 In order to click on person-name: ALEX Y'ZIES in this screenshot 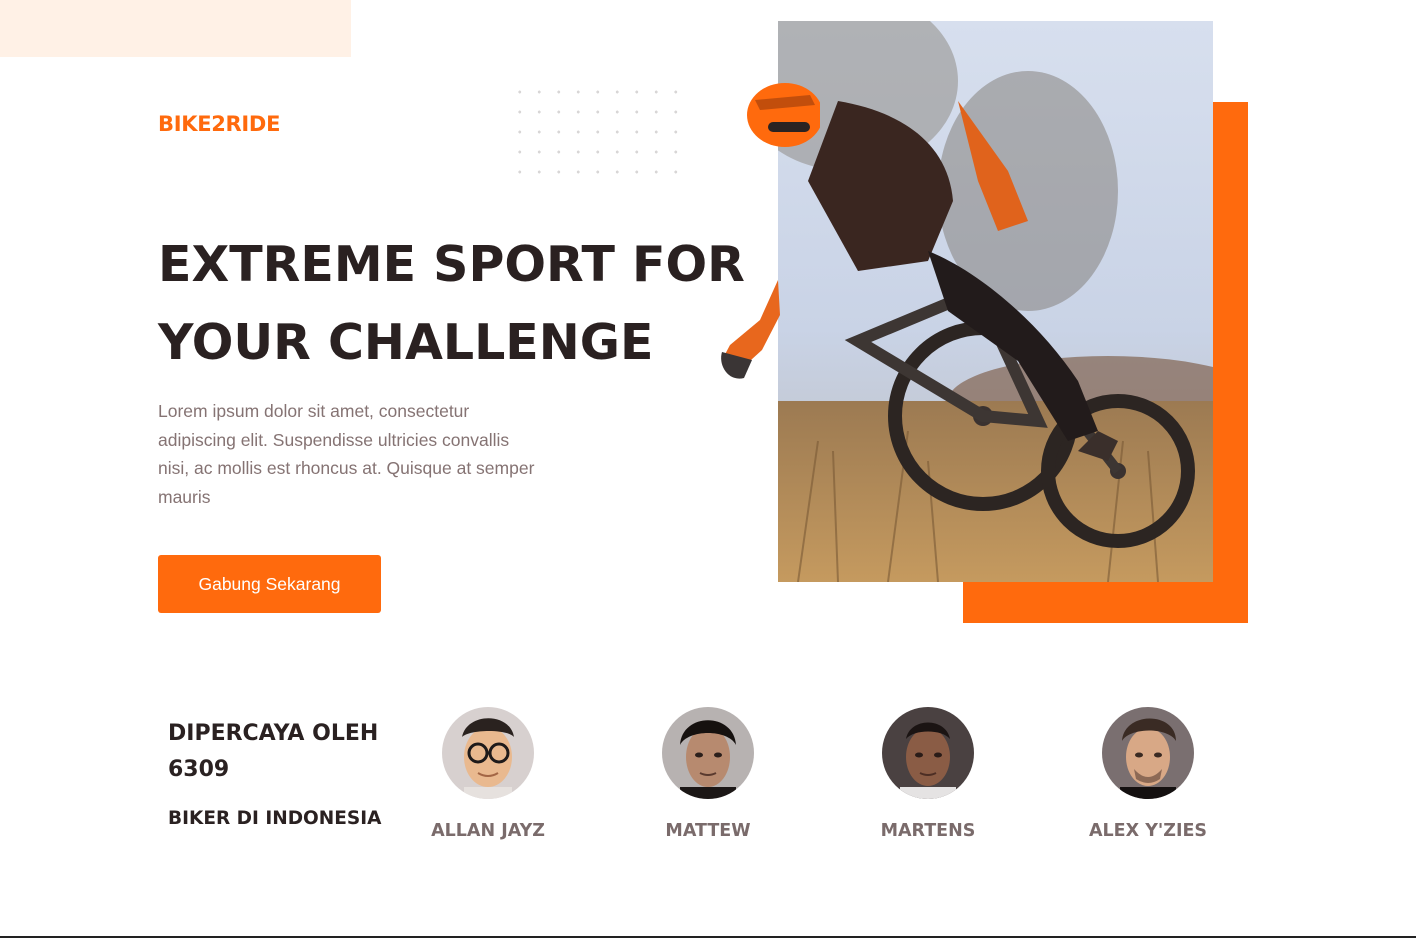, I will do `click(1148, 831)`.